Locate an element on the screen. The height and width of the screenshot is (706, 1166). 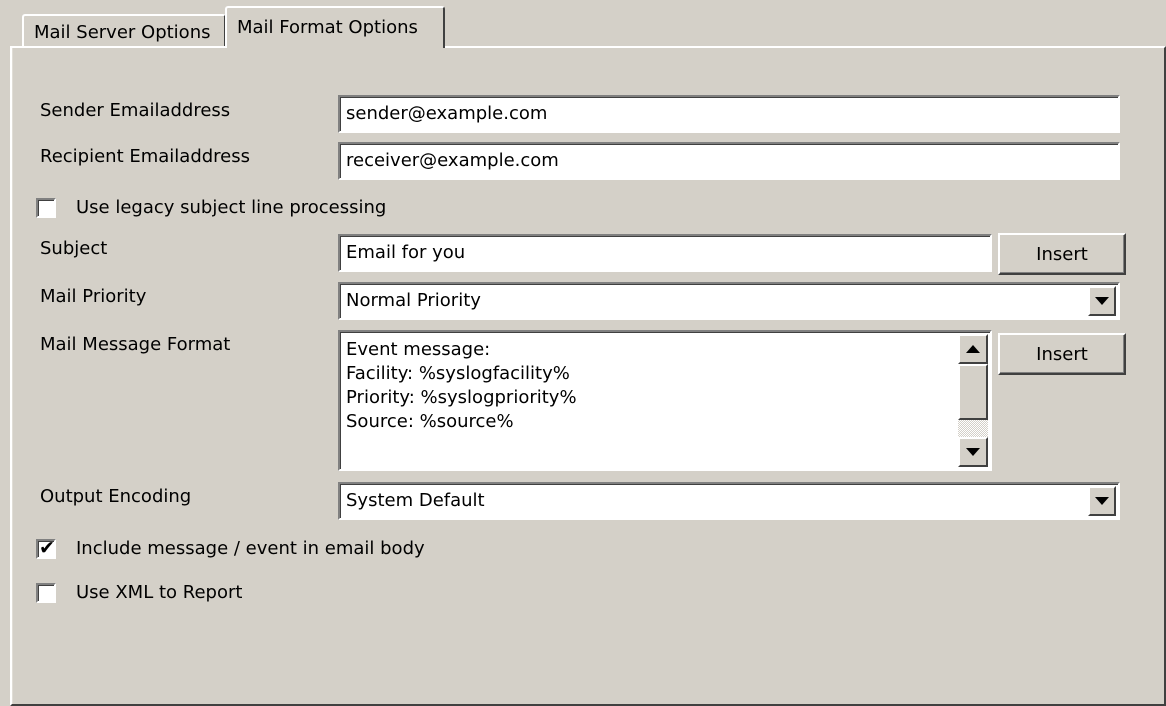
sender-label: Sender Emailaddress is located at coordinates (135, 110).